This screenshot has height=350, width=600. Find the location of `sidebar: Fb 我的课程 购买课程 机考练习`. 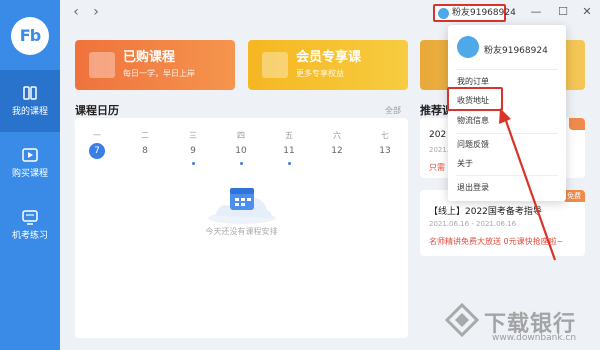

sidebar: Fb 我的课程 购买课程 机考练习 is located at coordinates (30, 175).